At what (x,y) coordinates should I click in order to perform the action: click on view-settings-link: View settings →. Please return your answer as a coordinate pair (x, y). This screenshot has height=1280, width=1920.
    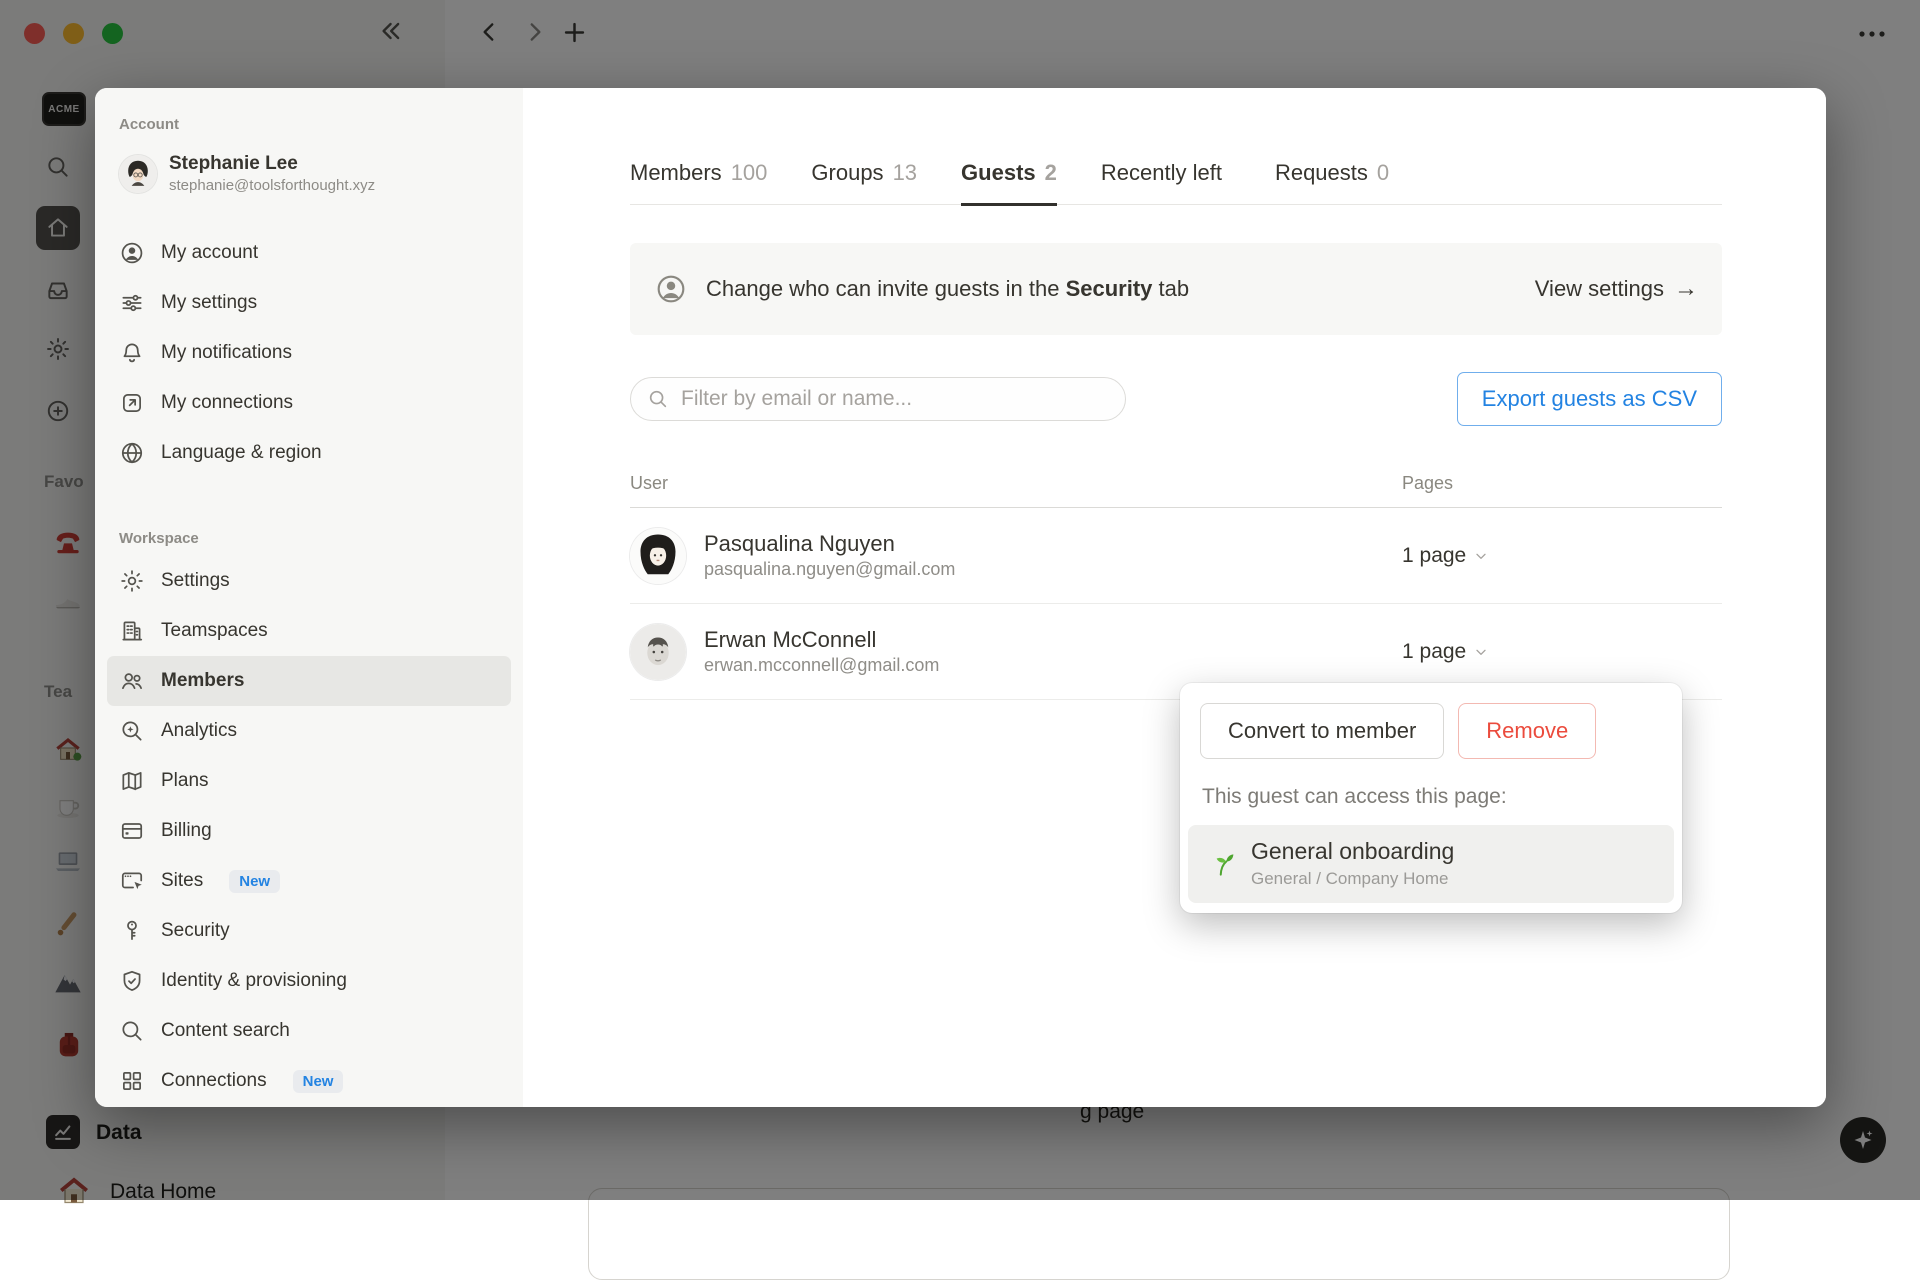
    Looking at the image, I should click on (1616, 289).